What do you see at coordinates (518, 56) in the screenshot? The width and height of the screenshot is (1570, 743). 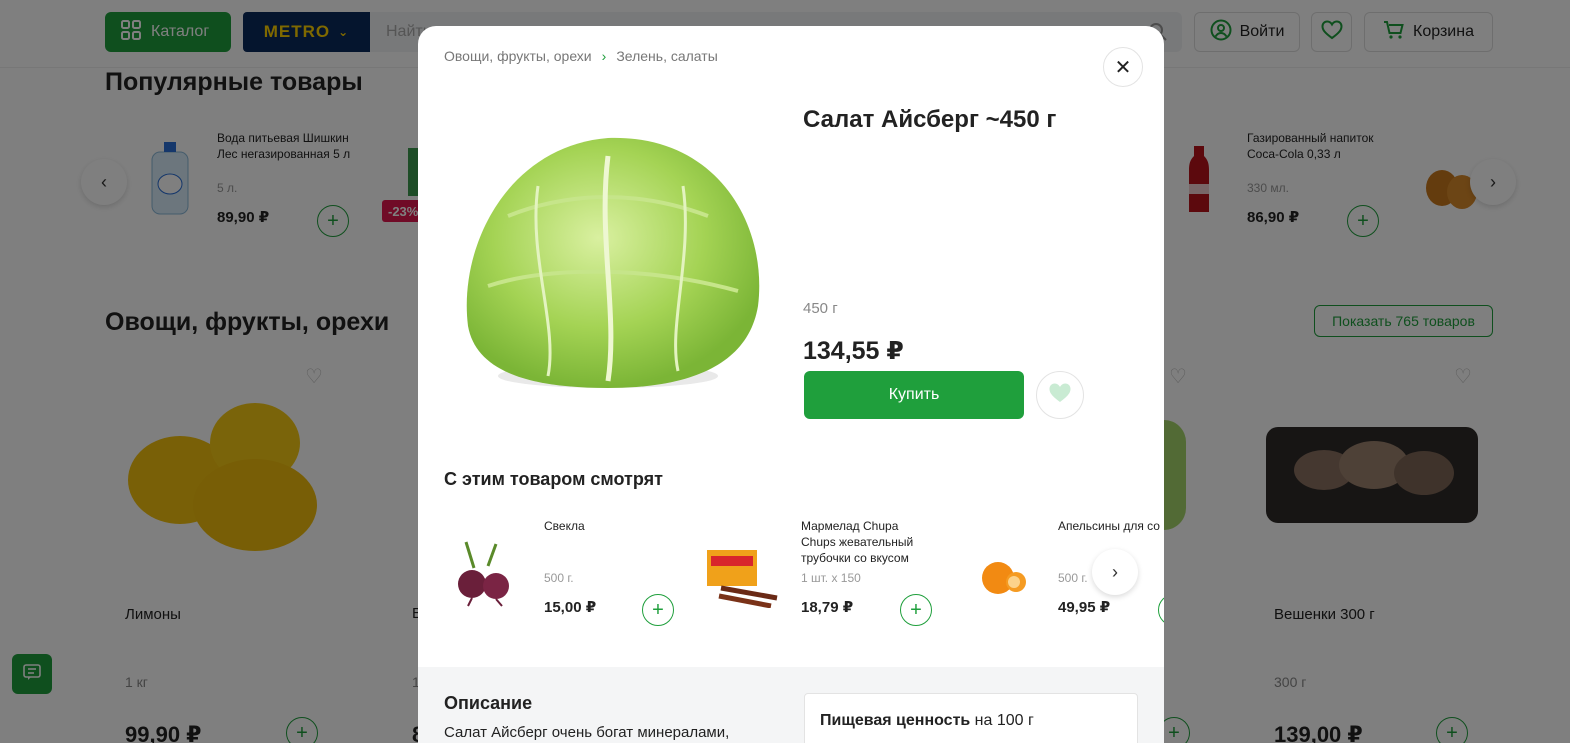 I see `breadcrumb-link: Овощи, фрукты, орехи` at bounding box center [518, 56].